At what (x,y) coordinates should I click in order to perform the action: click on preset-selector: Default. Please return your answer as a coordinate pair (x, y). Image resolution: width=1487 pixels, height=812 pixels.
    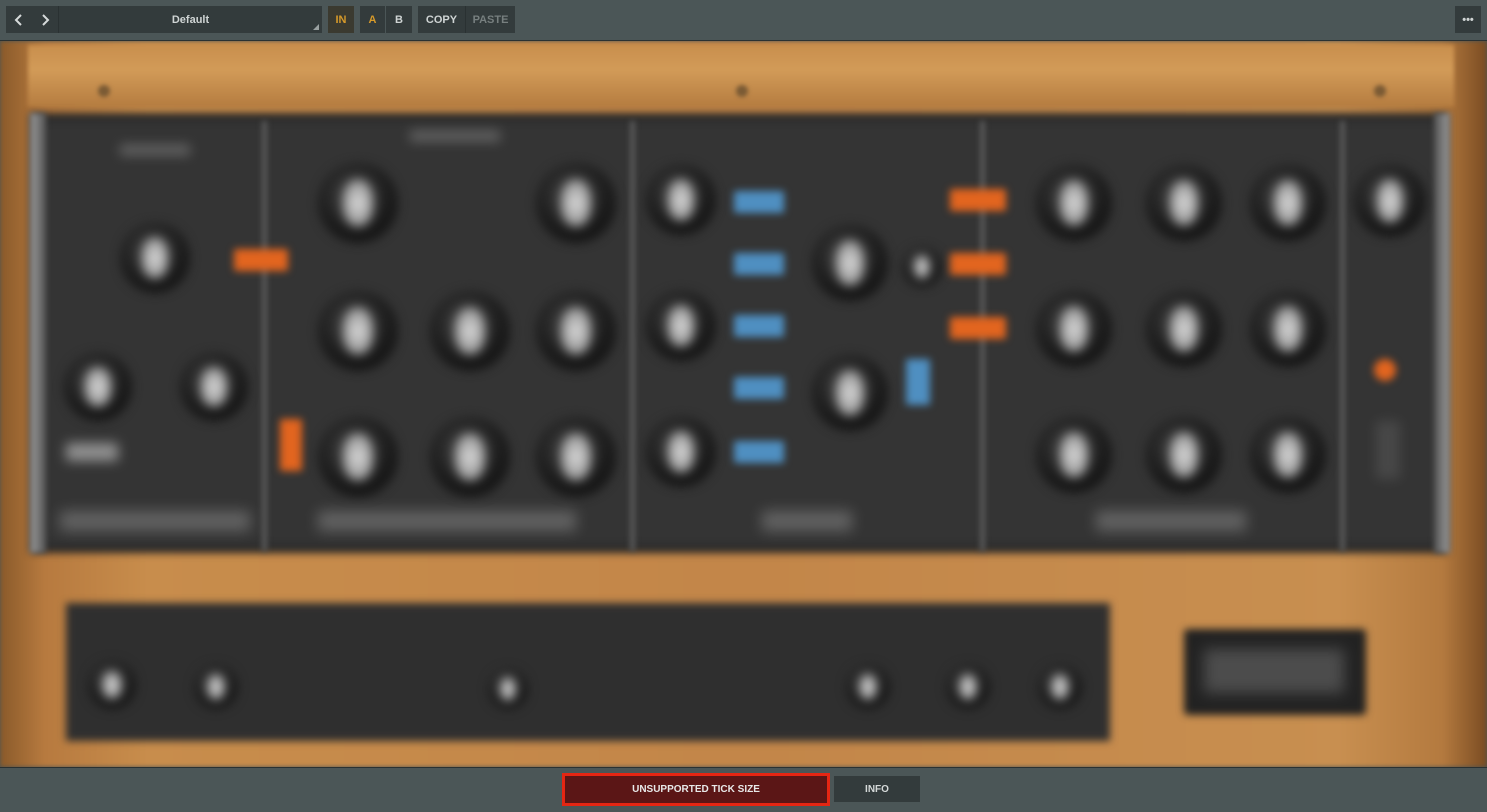
    Looking at the image, I should click on (190, 19).